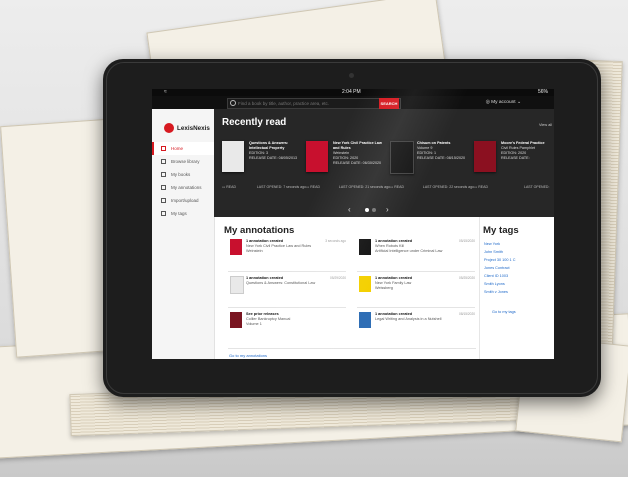  I want to click on camera-icon, so click(351, 75).